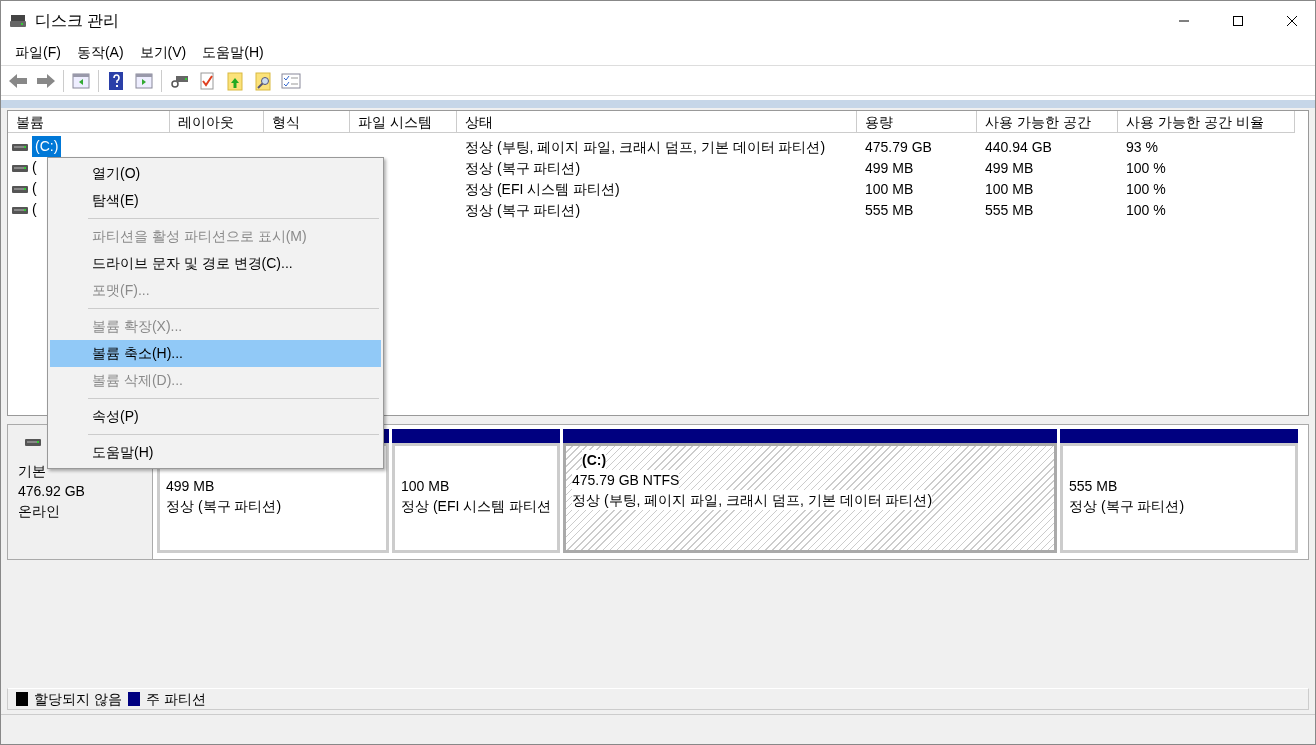  What do you see at coordinates (1179, 498) in the screenshot?
I see `partition-block: 555 MB 정상 (복구 파티션)` at bounding box center [1179, 498].